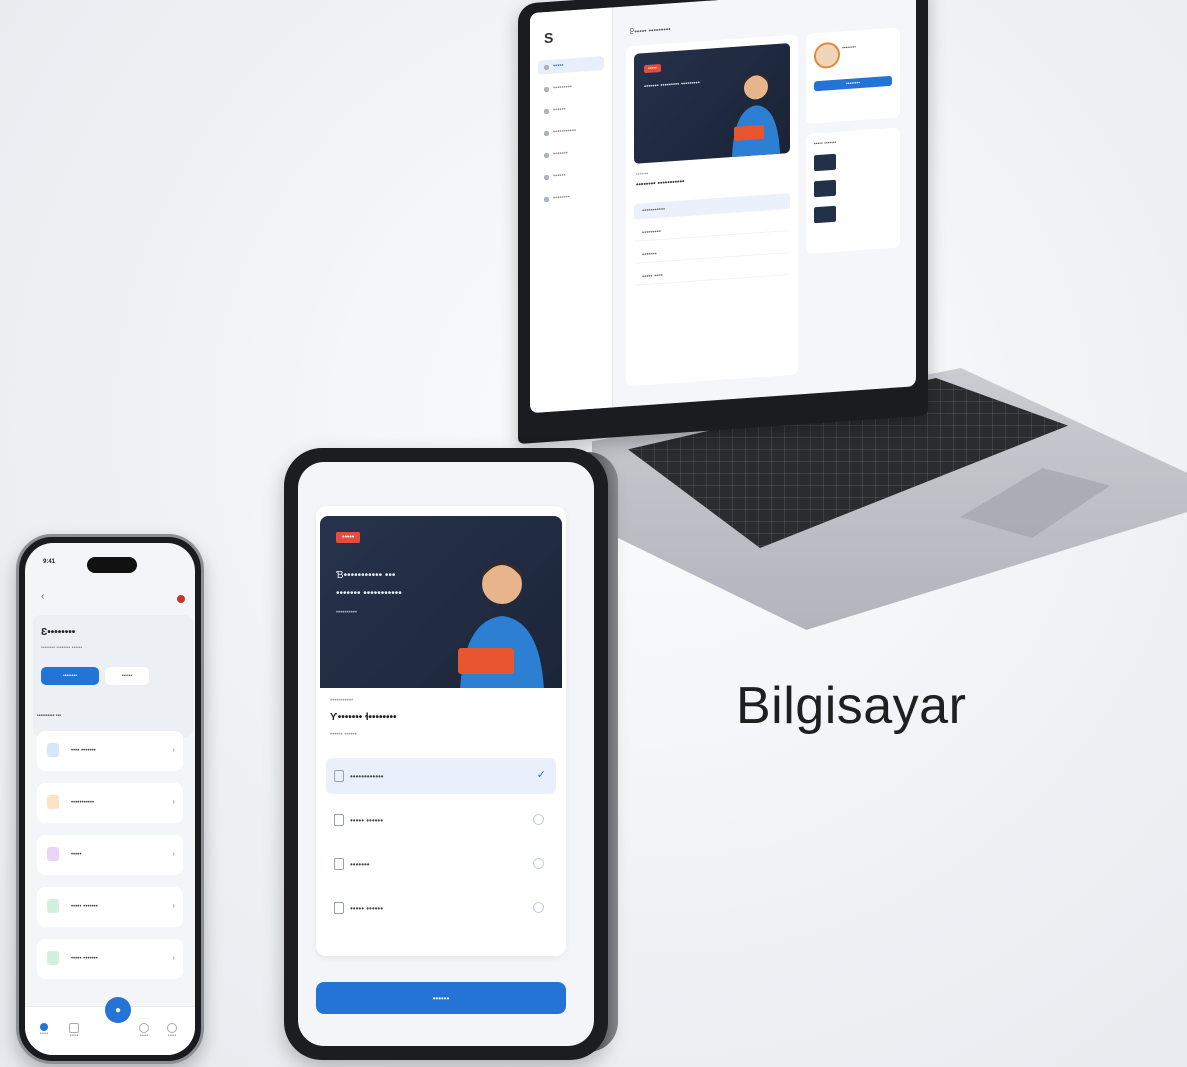 Image resolution: width=1187 pixels, height=1067 pixels. What do you see at coordinates (712, 103) in the screenshot?
I see `video-player: ••••• ••••••• ••••••••• •••••••••` at bounding box center [712, 103].